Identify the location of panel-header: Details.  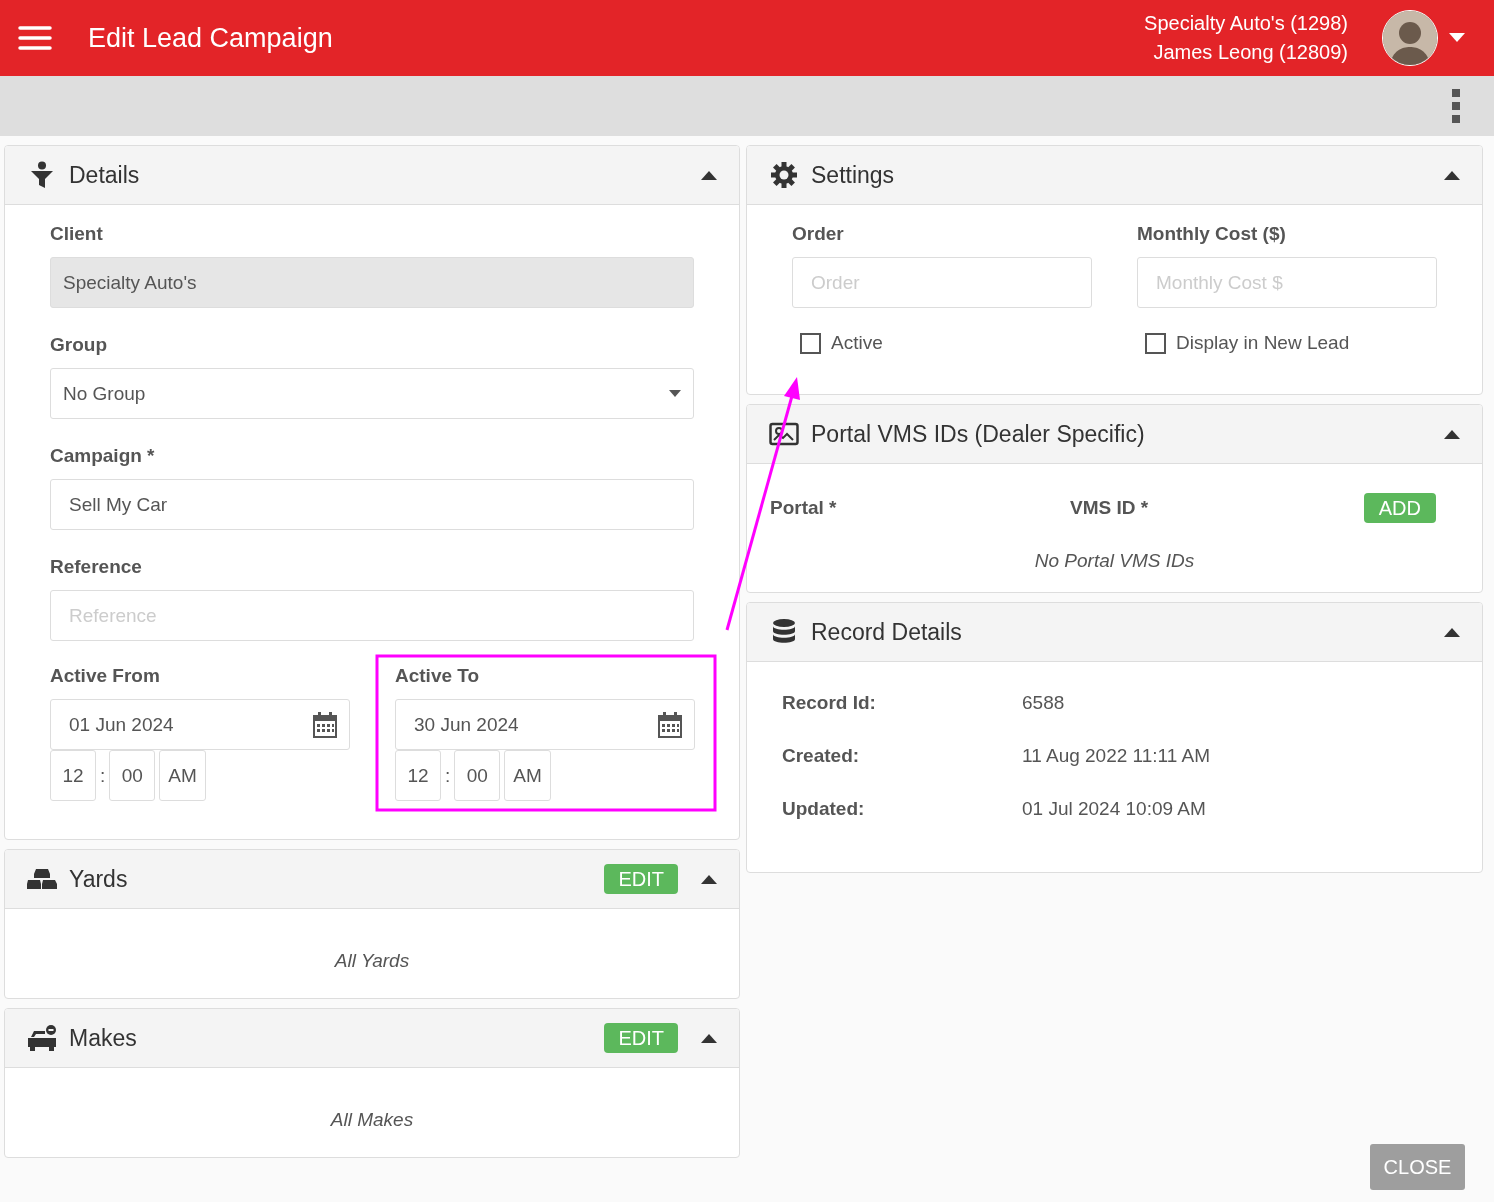
(372, 175).